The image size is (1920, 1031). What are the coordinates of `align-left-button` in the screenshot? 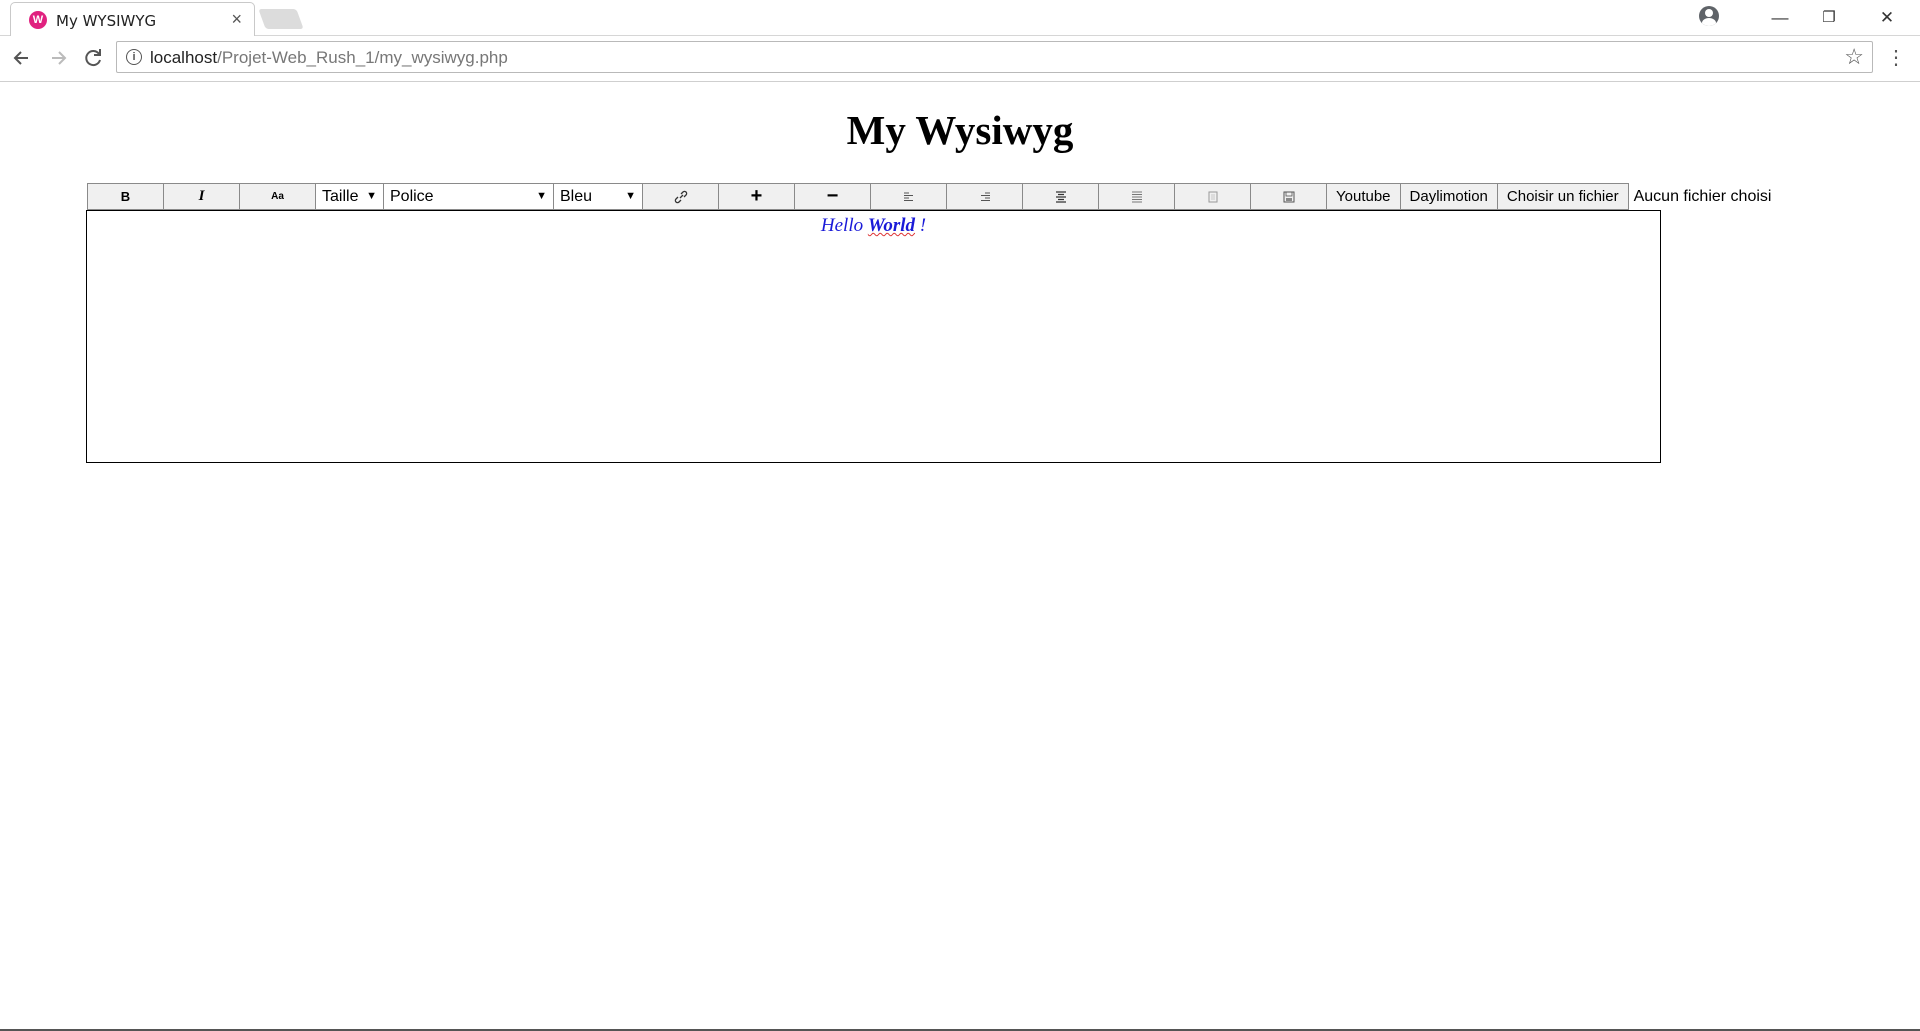 It's located at (908, 196).